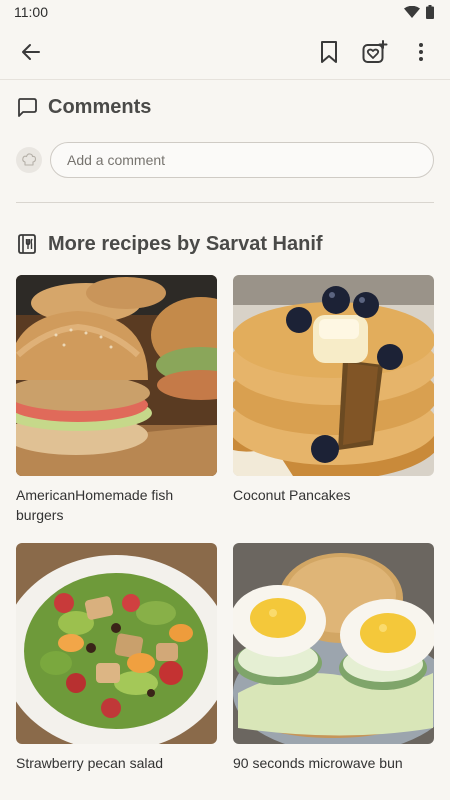 The height and width of the screenshot is (800, 450). Describe the element at coordinates (430, 12) in the screenshot. I see `battery-icon` at that location.